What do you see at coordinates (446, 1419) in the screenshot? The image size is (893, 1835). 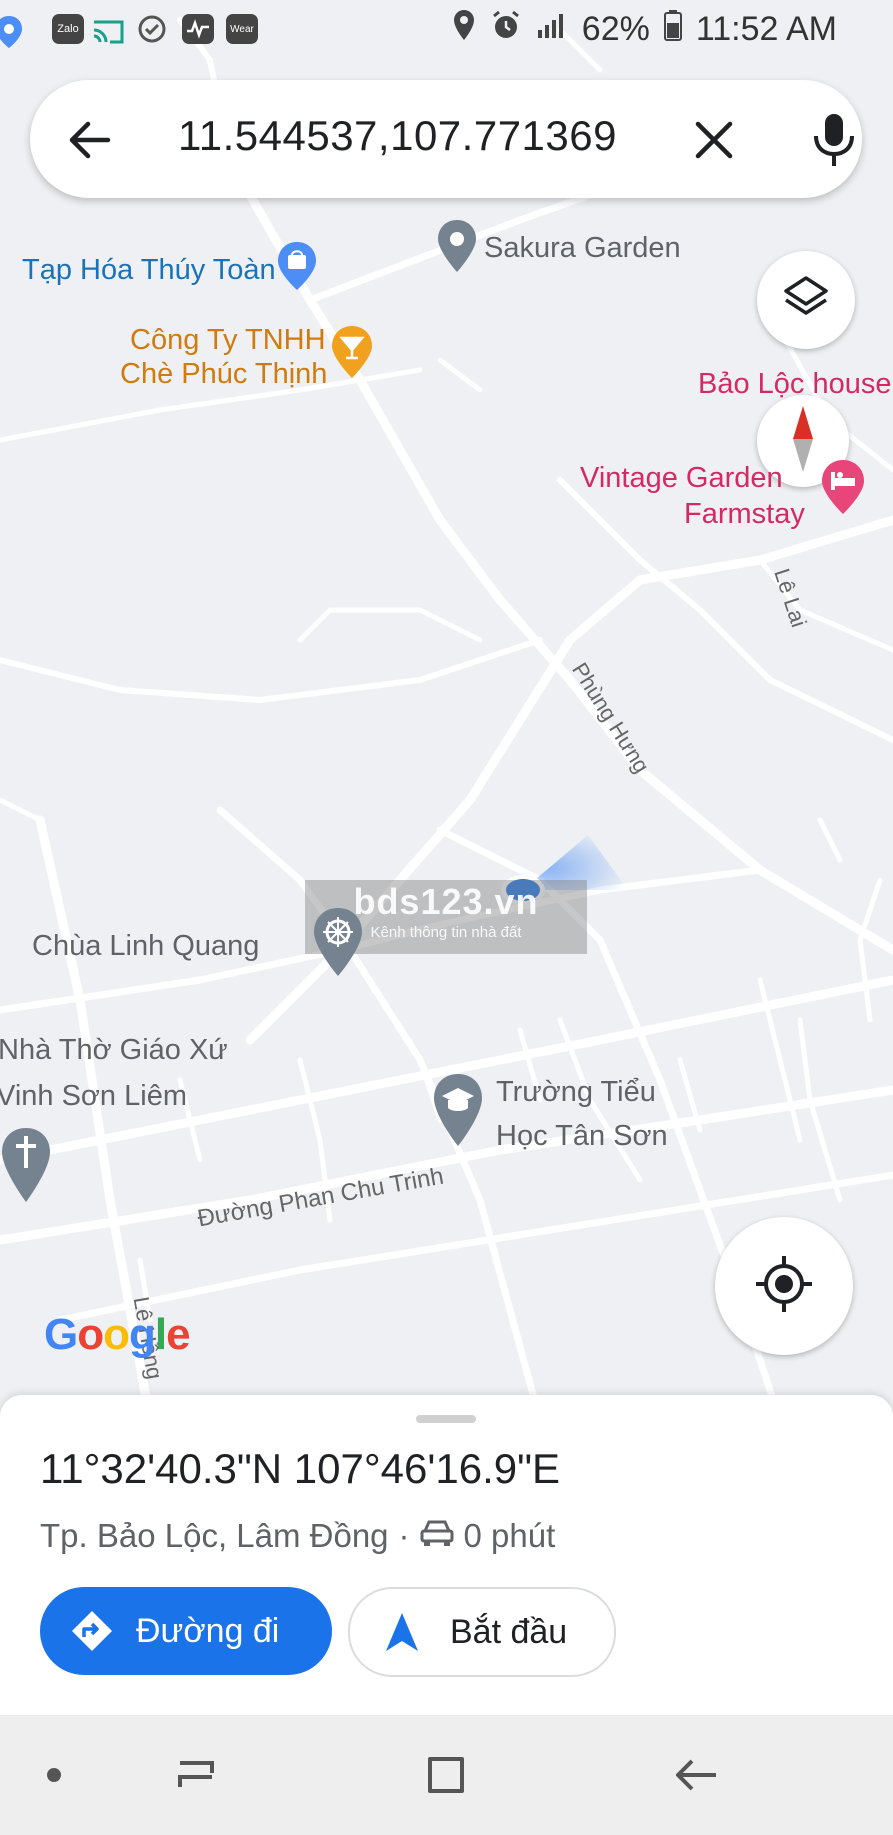 I see `sheet-handle` at bounding box center [446, 1419].